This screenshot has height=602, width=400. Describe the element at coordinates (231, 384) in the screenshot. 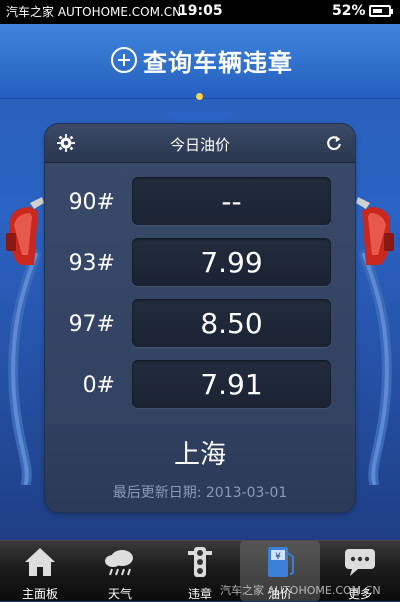

I see `fuel-price-value: 7.91` at that location.